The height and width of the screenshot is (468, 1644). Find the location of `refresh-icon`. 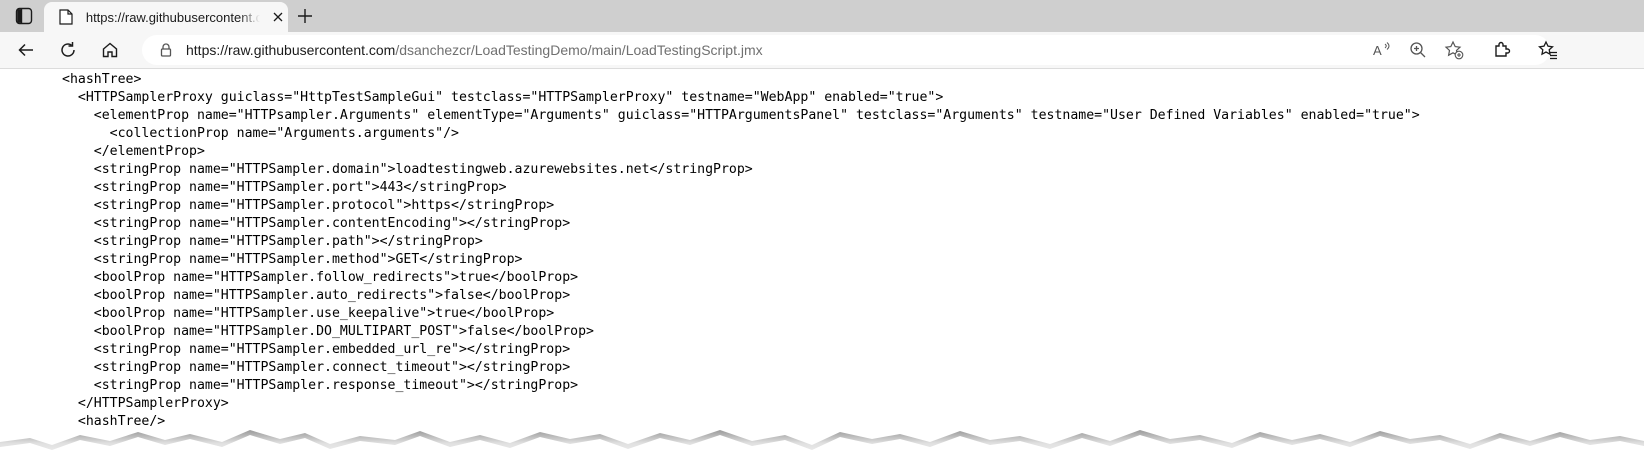

refresh-icon is located at coordinates (68, 50).